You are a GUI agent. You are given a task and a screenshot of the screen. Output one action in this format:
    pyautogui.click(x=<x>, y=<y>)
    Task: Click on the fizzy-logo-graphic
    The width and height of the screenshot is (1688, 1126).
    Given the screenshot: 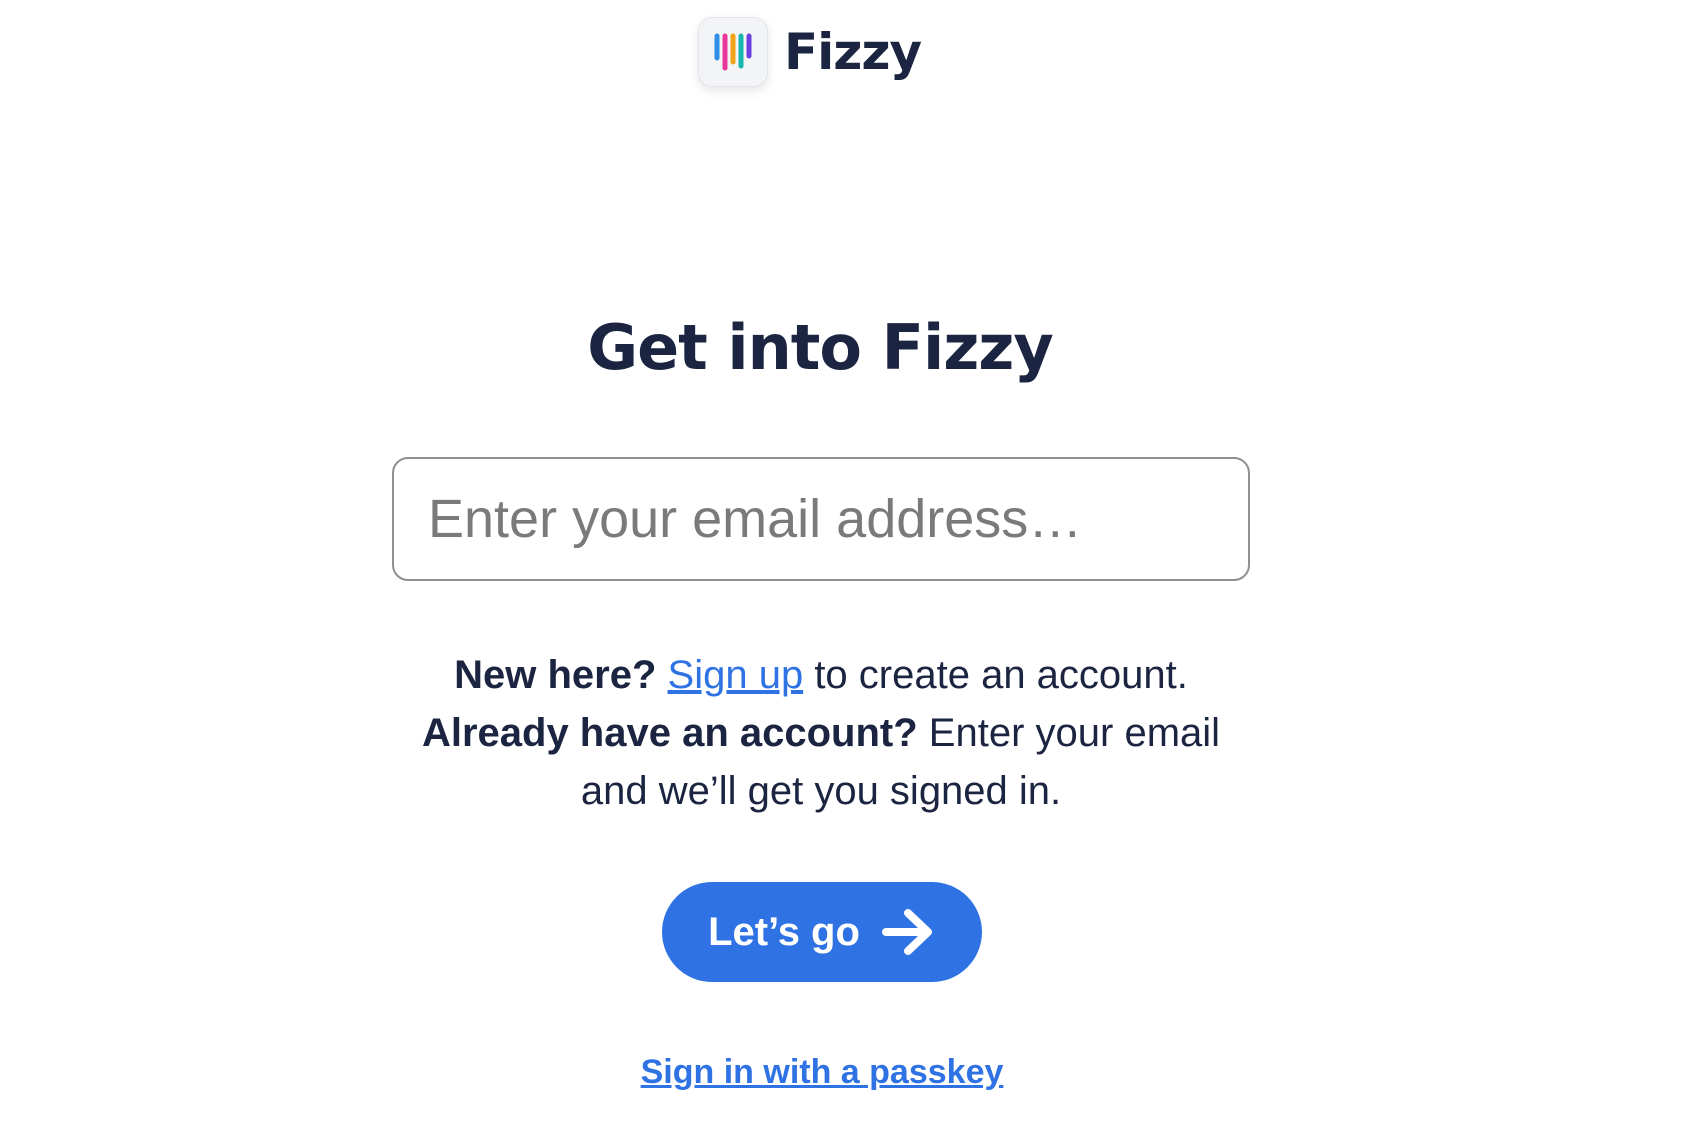 What is the action you would take?
    pyautogui.click(x=733, y=52)
    